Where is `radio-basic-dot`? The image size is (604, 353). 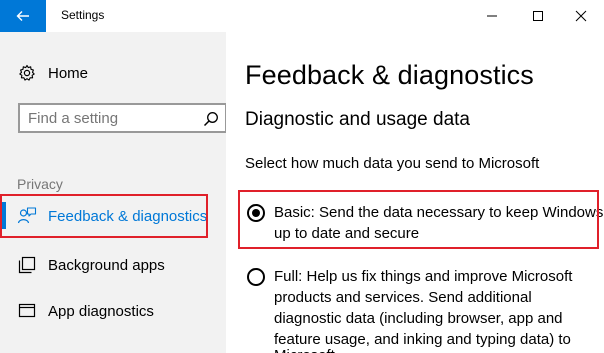 radio-basic-dot is located at coordinates (256, 213).